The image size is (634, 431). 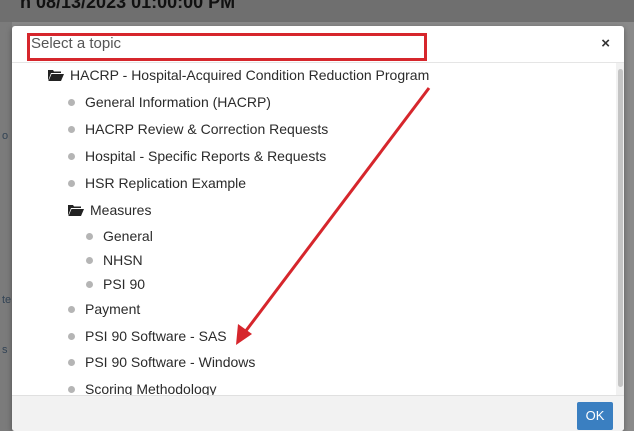 I want to click on scrollbar-thumb, so click(x=620, y=228).